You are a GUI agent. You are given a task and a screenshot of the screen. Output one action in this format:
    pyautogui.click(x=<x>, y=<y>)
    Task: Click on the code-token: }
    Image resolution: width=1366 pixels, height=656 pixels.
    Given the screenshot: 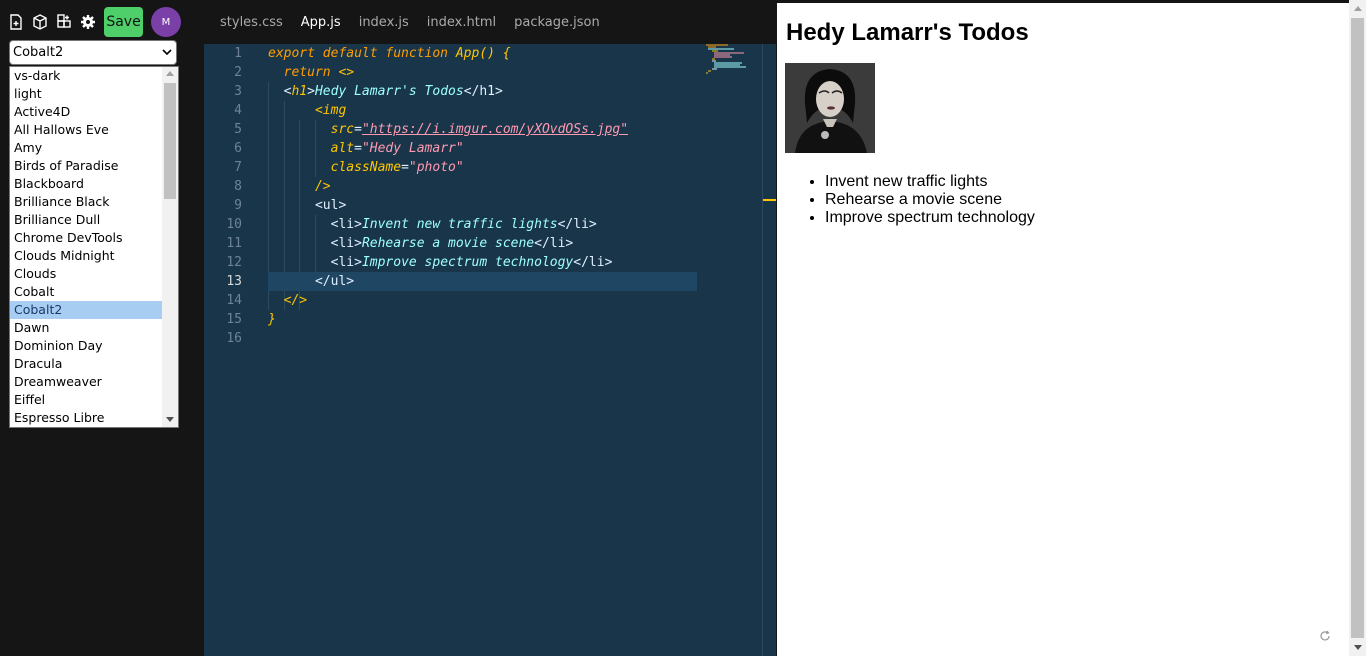 What is the action you would take?
    pyautogui.click(x=272, y=319)
    